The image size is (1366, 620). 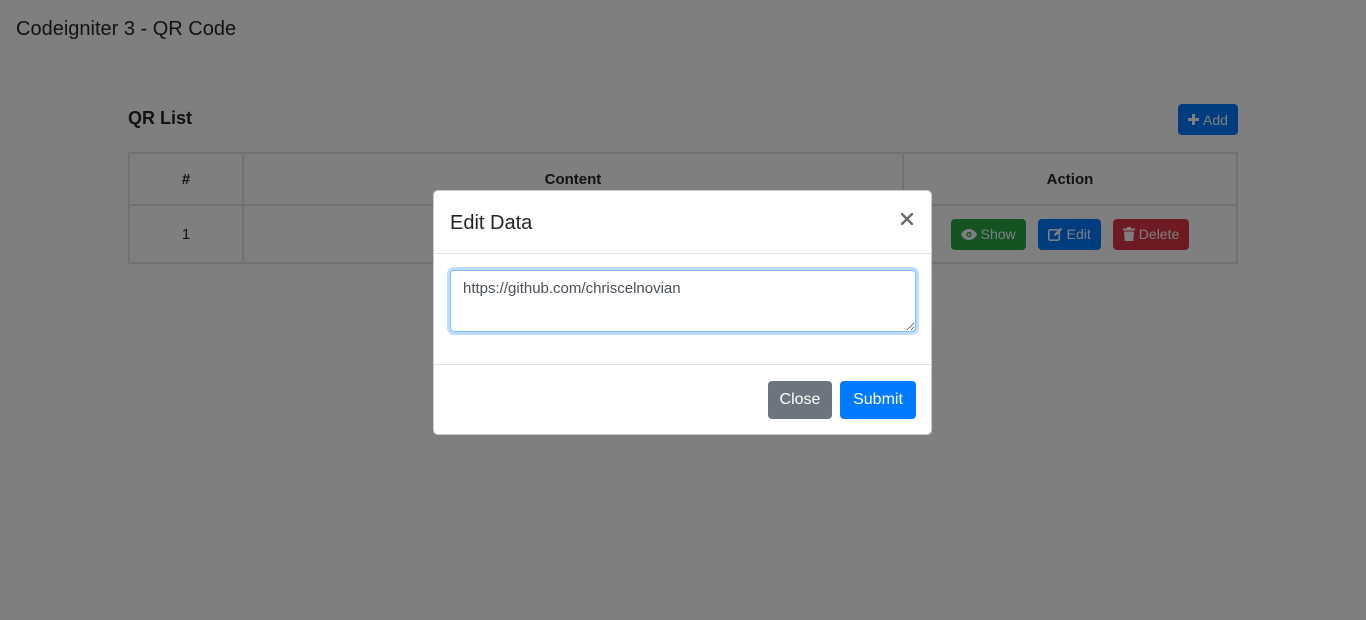 I want to click on modal-footer: Close Submit, so click(x=682, y=400).